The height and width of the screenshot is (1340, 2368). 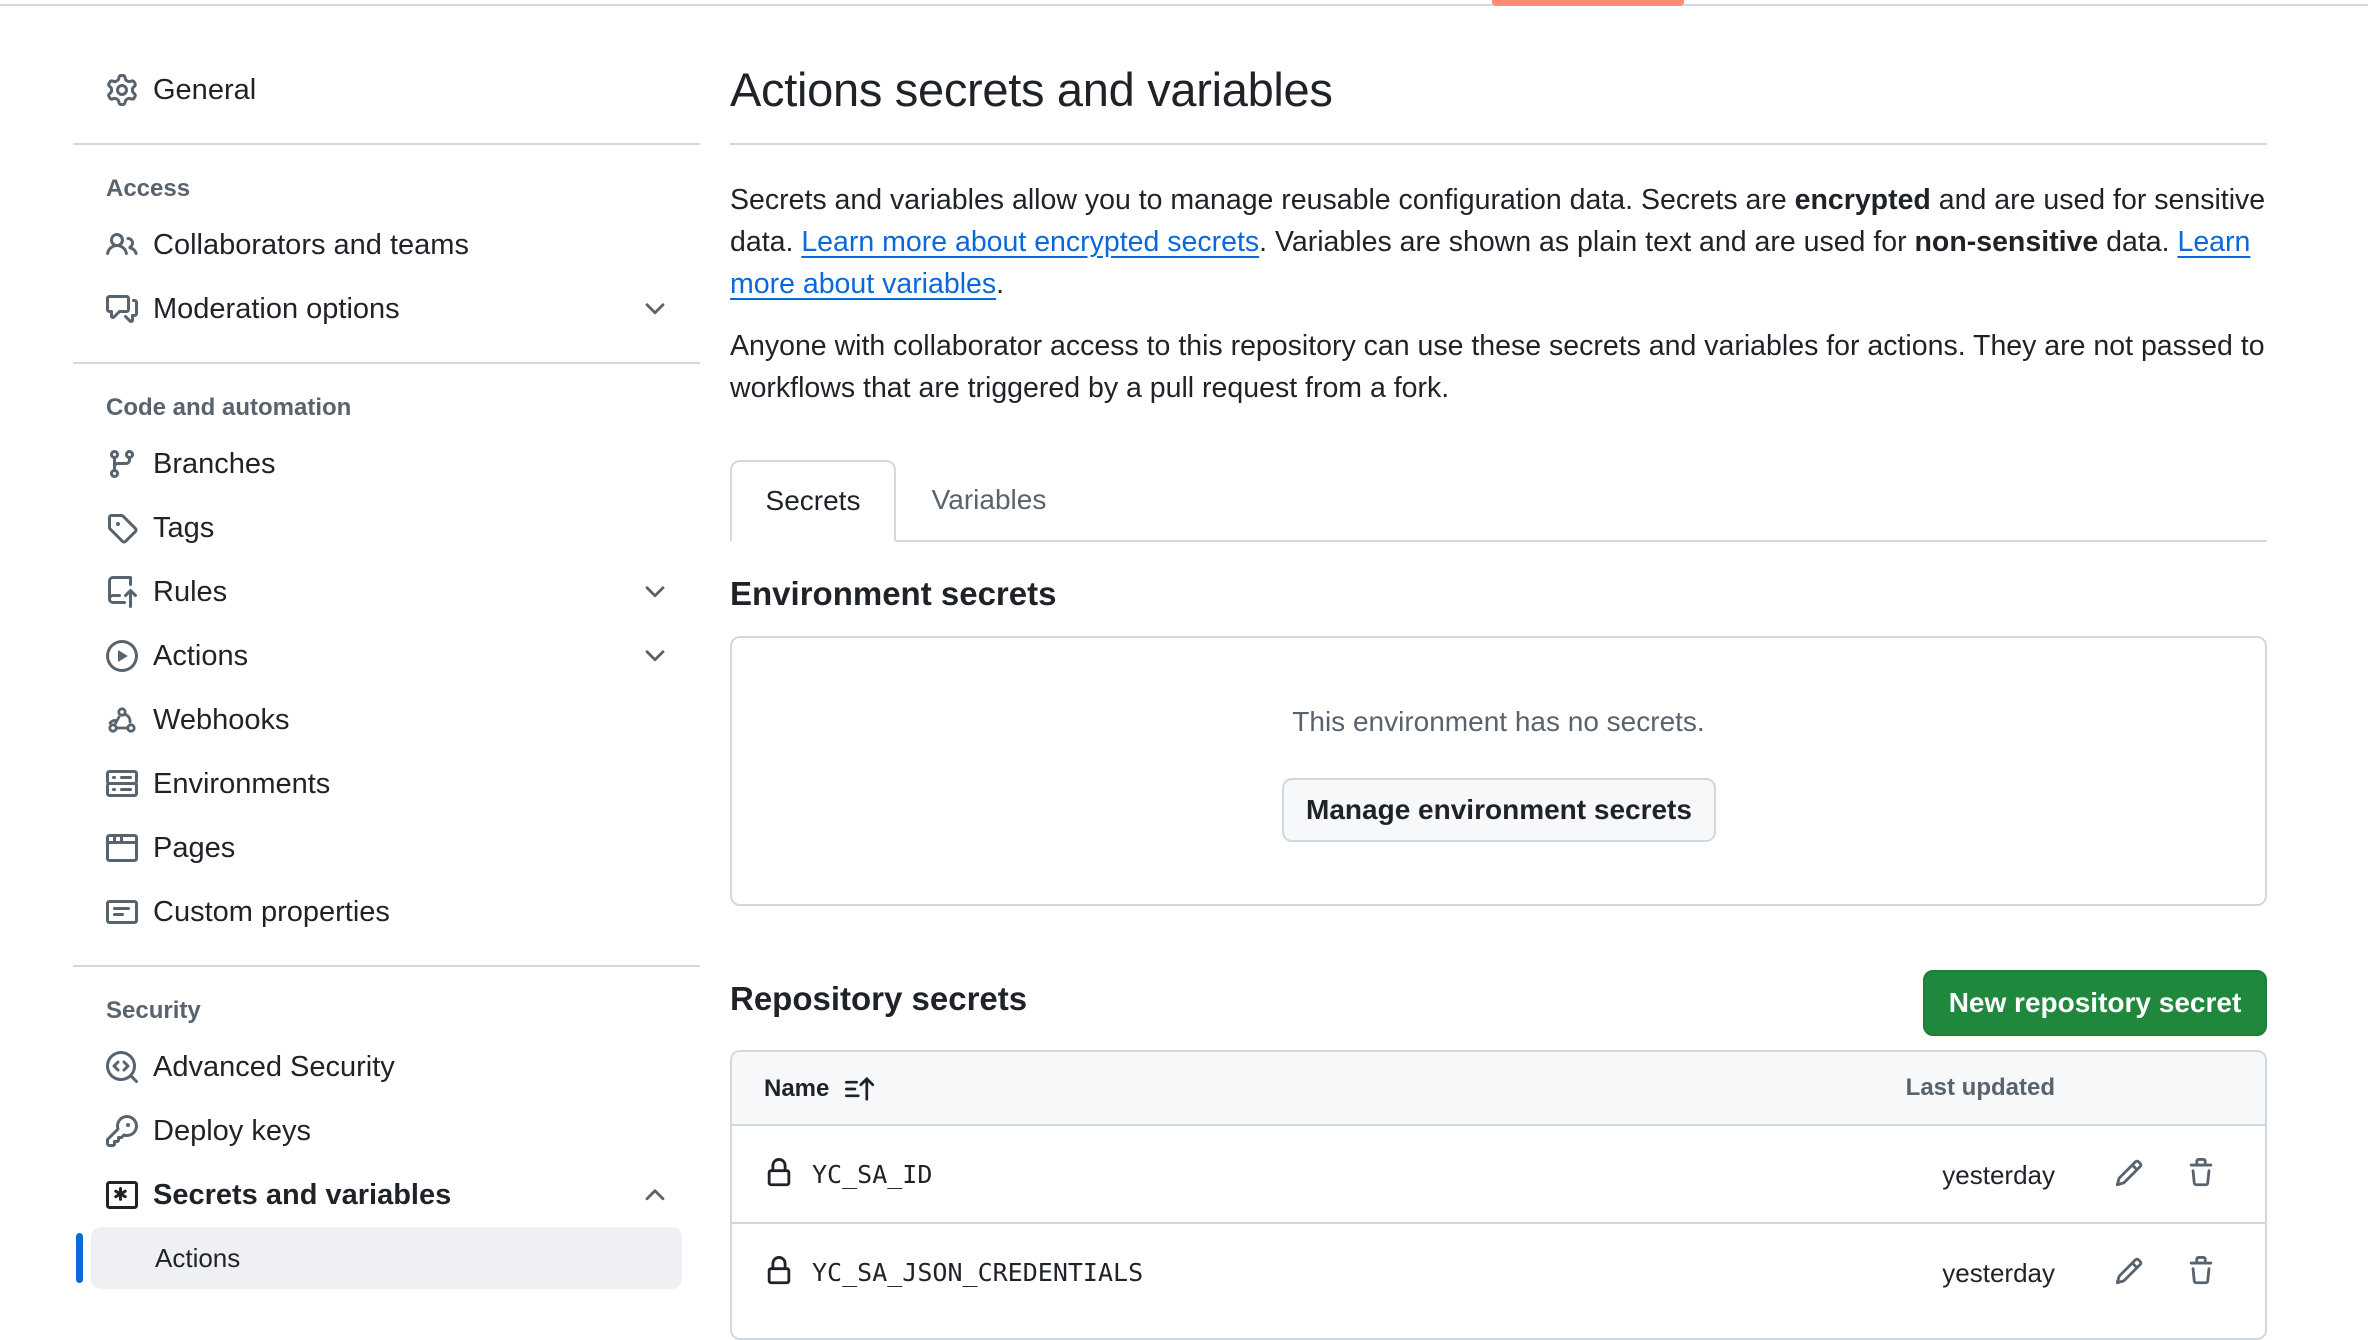 I want to click on sidebar-item-label: Rules, so click(x=190, y=591).